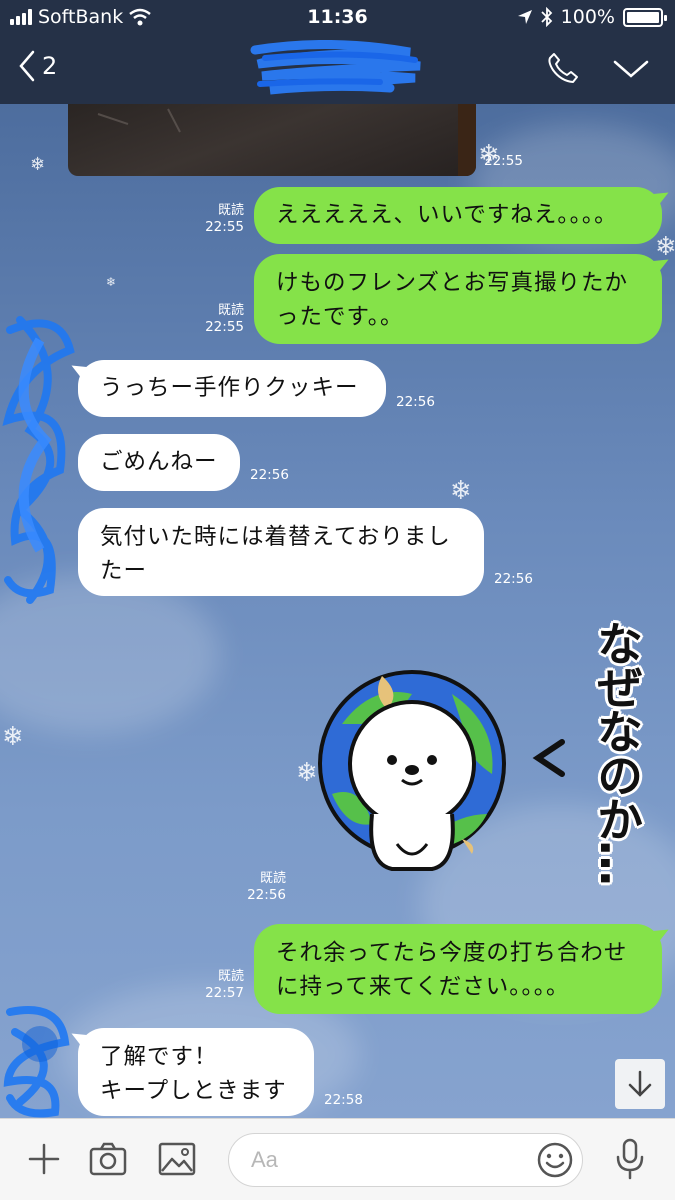 This screenshot has height=1200, width=675. Describe the element at coordinates (546, 17) in the screenshot. I see `bluetooth-icon` at that location.